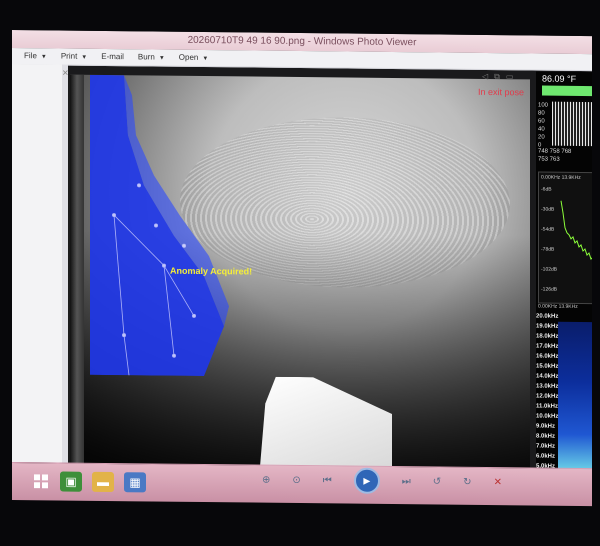 The image size is (600, 546). What do you see at coordinates (406, 481) in the screenshot?
I see `next-icon: ⏭` at bounding box center [406, 481].